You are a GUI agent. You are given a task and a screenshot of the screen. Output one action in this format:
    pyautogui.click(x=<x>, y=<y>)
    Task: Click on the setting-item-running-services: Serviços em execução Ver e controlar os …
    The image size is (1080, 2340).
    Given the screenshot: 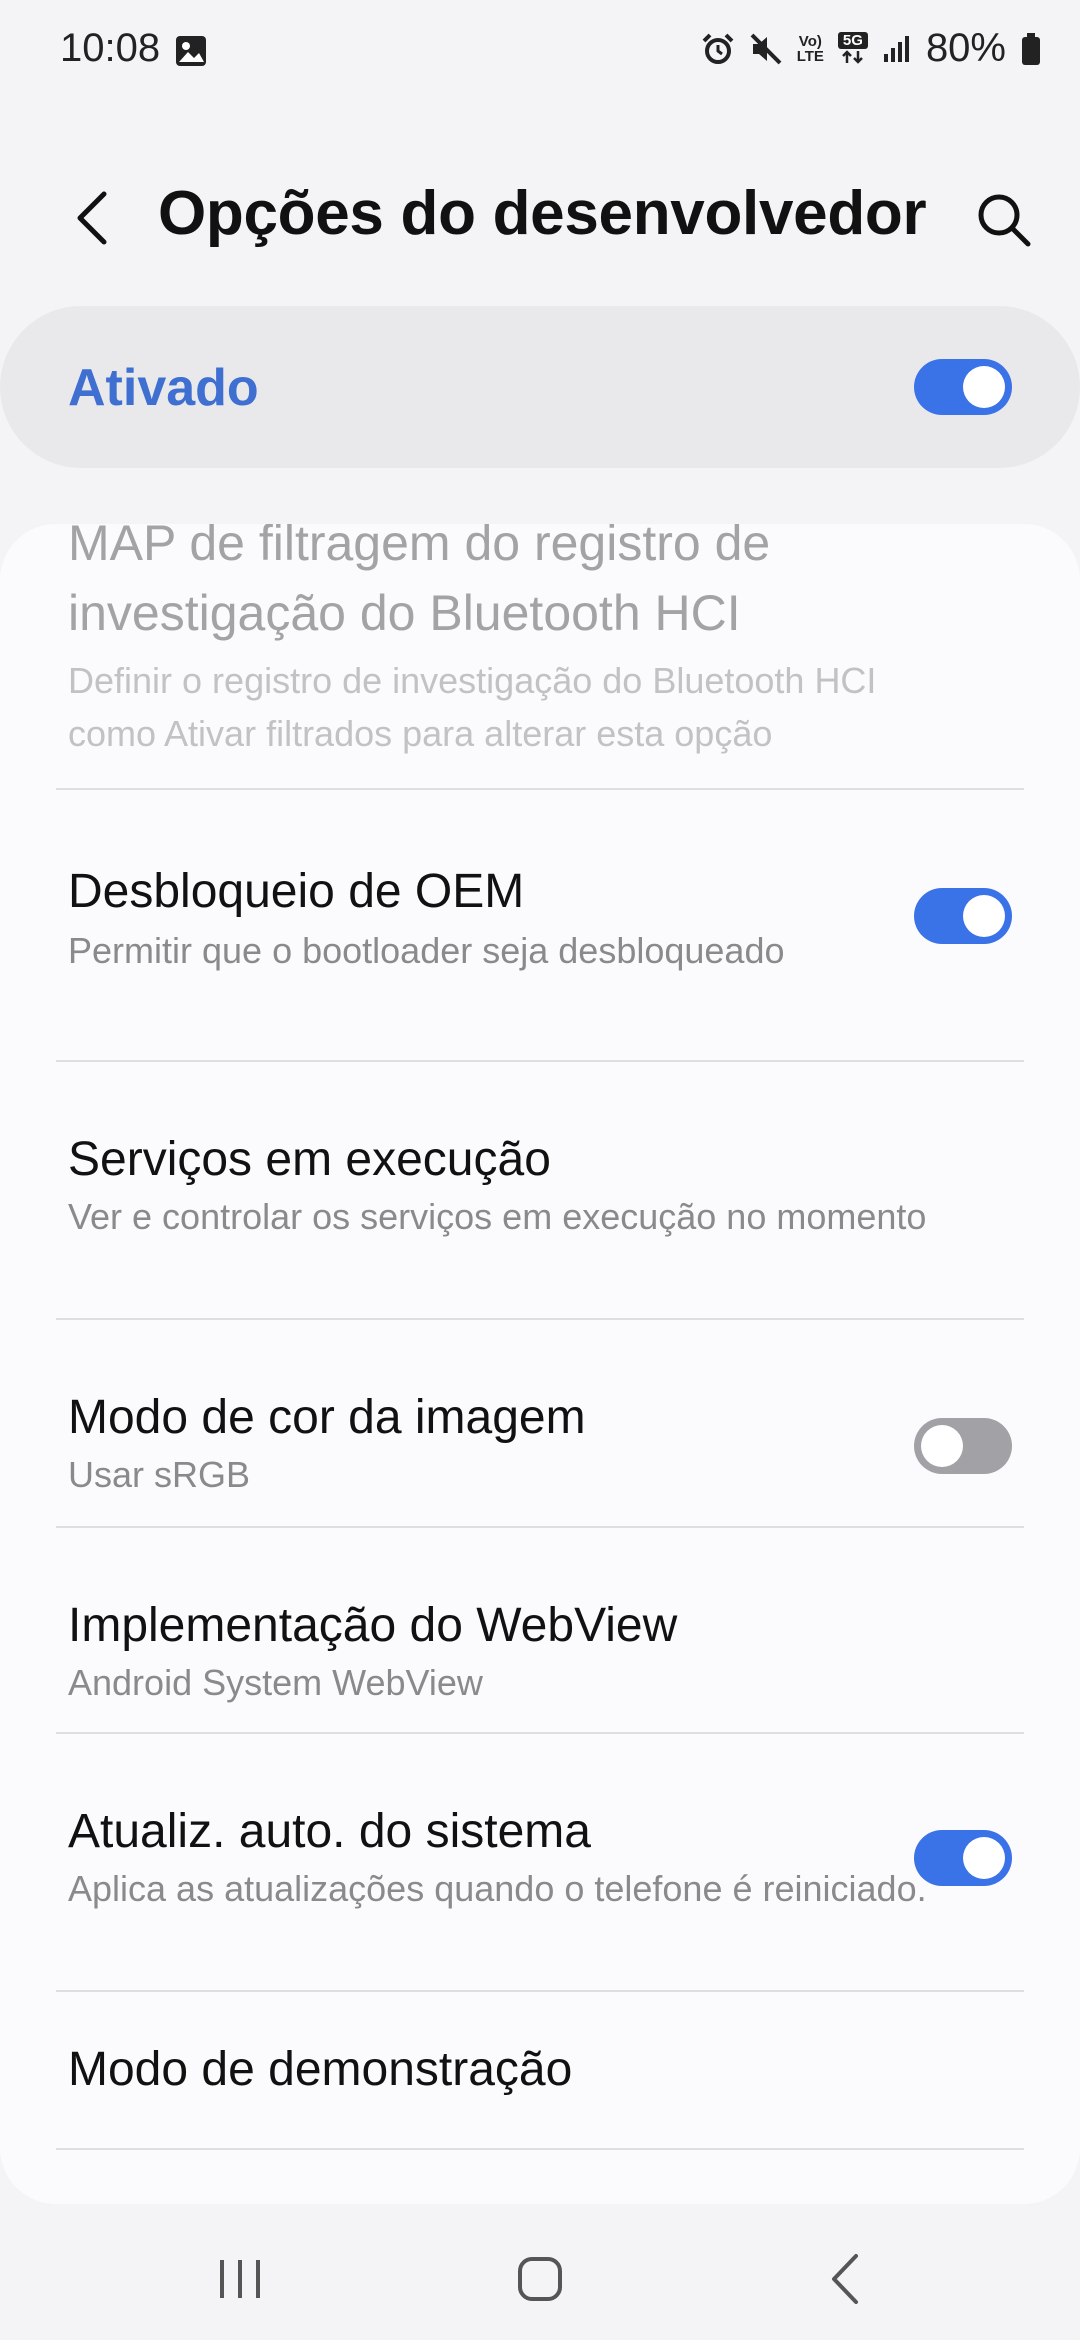 What is the action you would take?
    pyautogui.click(x=540, y=1192)
    